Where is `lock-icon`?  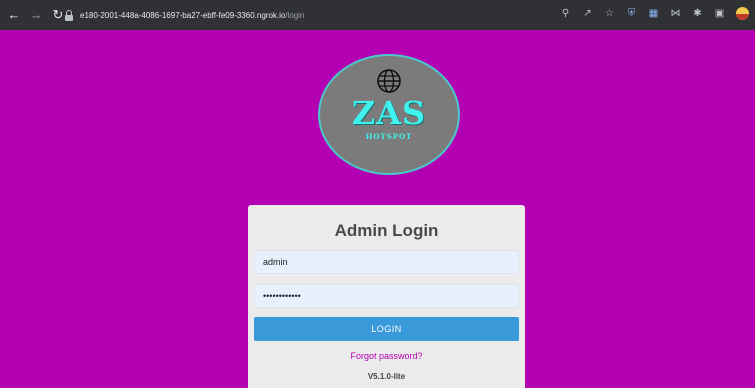 lock-icon is located at coordinates (69, 15).